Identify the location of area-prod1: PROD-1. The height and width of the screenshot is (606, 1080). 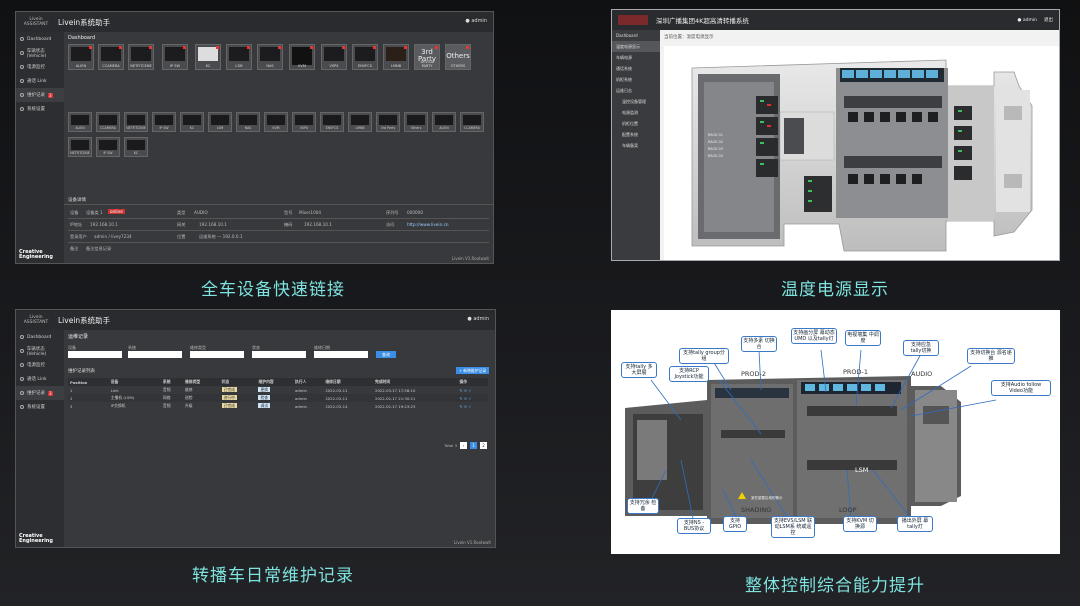
(856, 372).